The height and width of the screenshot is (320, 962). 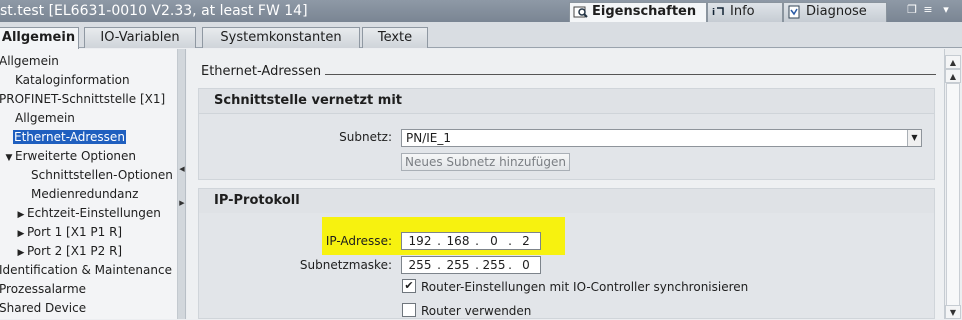 What do you see at coordinates (953, 197) in the screenshot?
I see `scroll-thumb` at bounding box center [953, 197].